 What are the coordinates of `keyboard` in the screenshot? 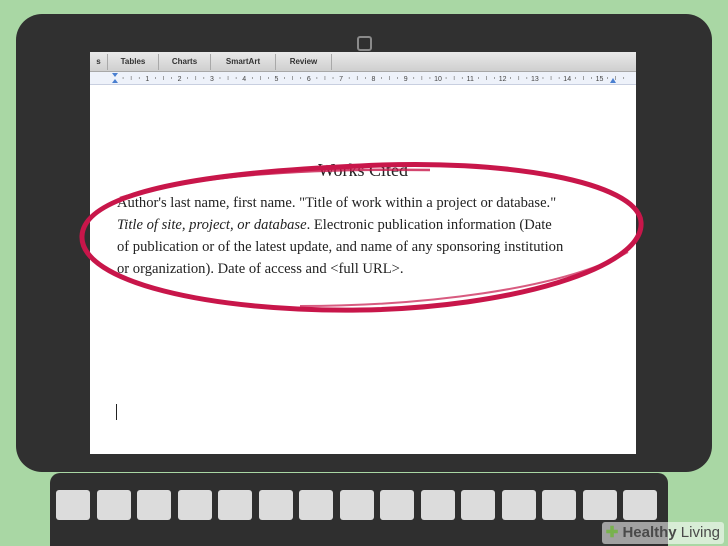 It's located at (359, 509).